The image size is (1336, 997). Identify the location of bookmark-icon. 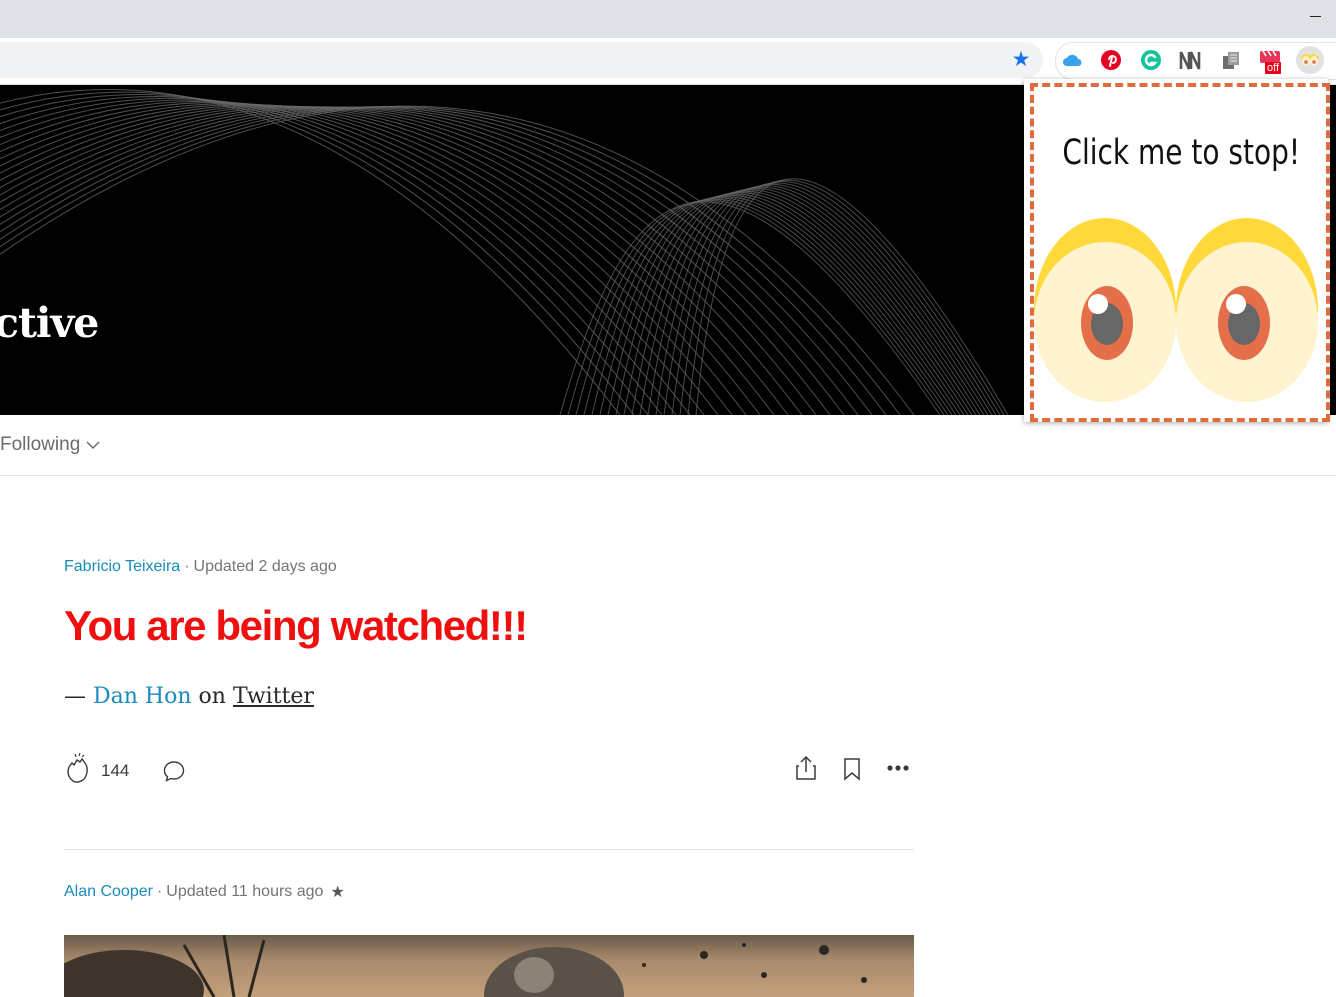
(852, 769).